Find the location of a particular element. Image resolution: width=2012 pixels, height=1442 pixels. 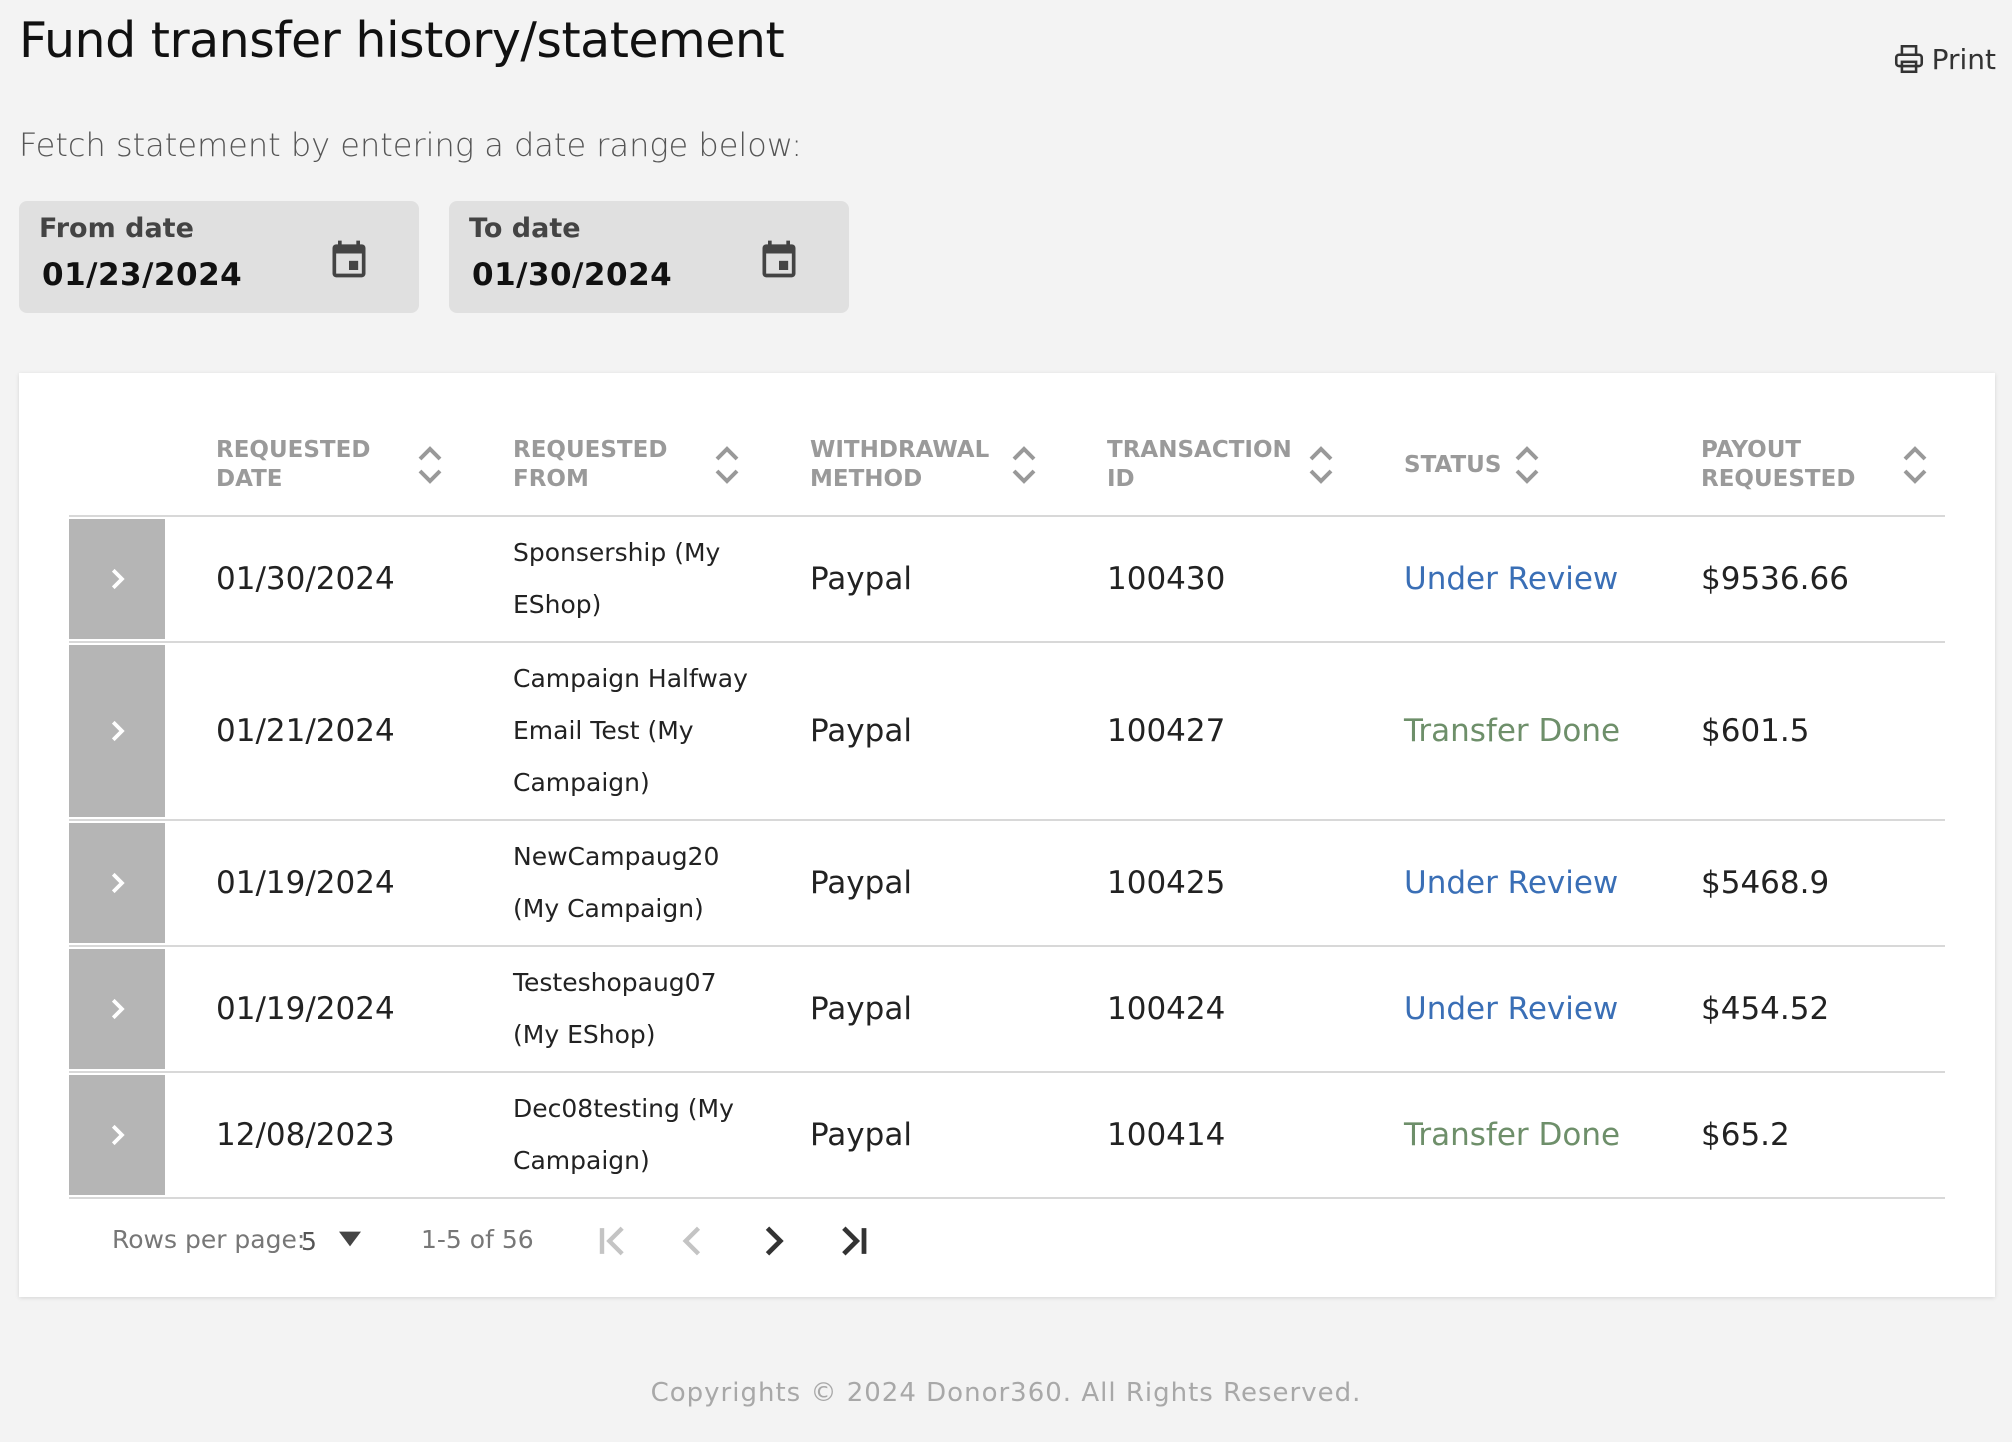

cell-payout-requested: $601.5 is located at coordinates (1755, 731).